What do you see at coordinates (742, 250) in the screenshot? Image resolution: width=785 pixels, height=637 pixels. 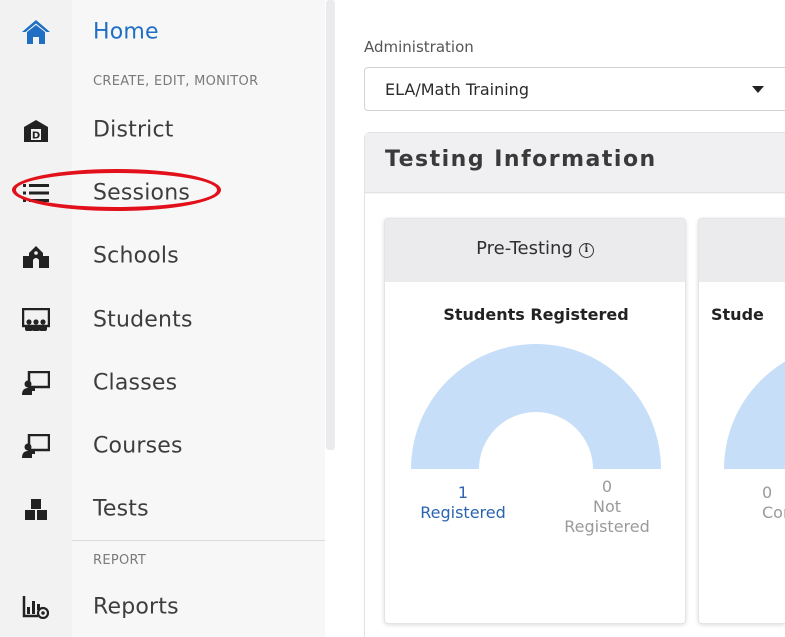 I see `card-header` at bounding box center [742, 250].